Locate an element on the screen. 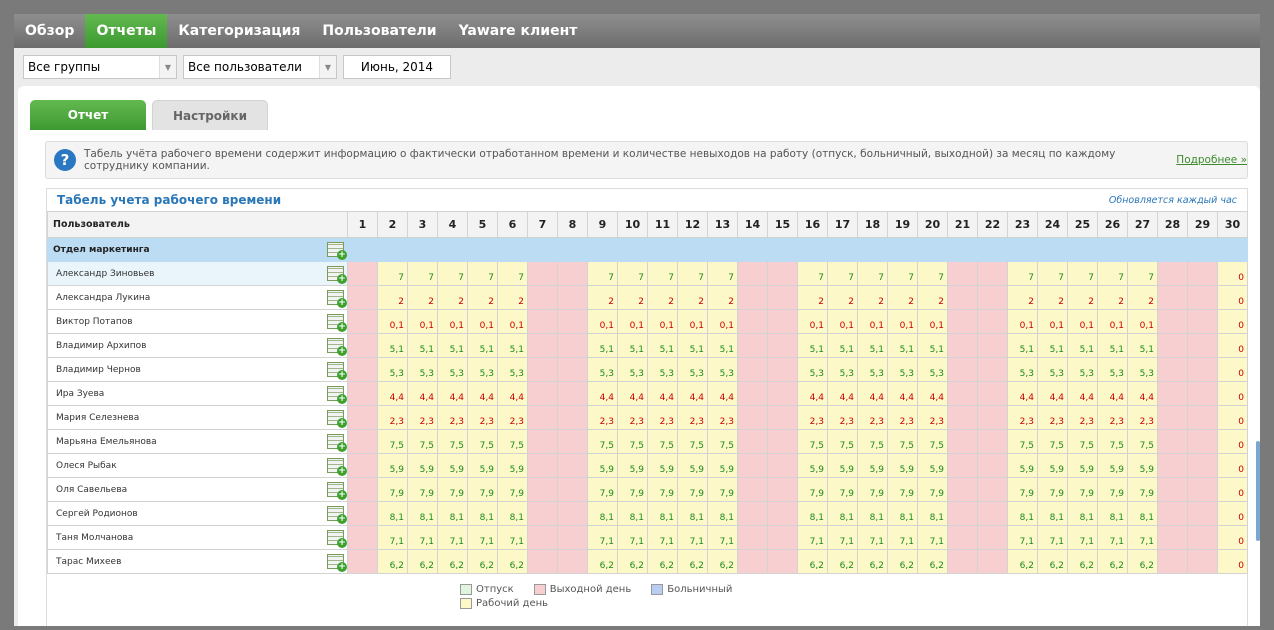  tab-report: Отчет is located at coordinates (88, 115).